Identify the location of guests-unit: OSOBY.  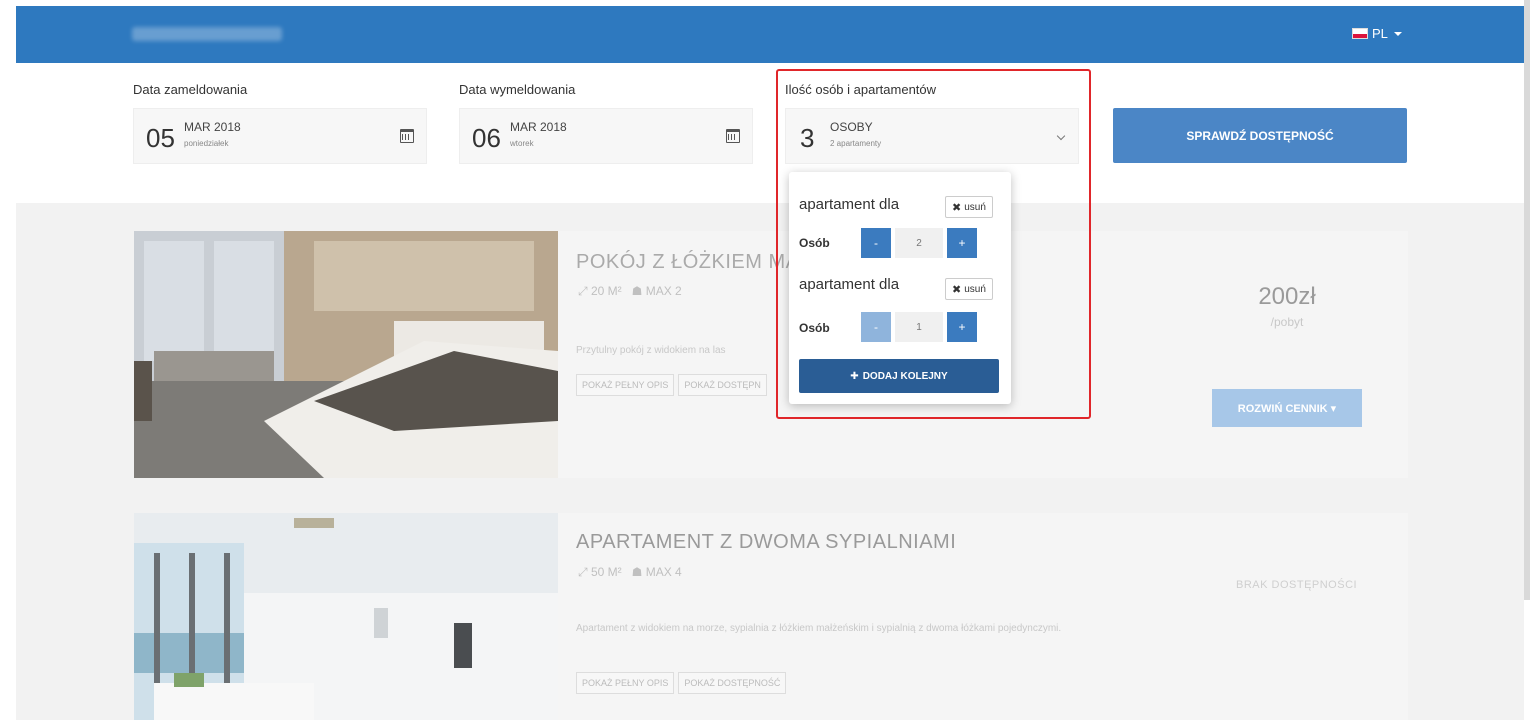
(851, 127).